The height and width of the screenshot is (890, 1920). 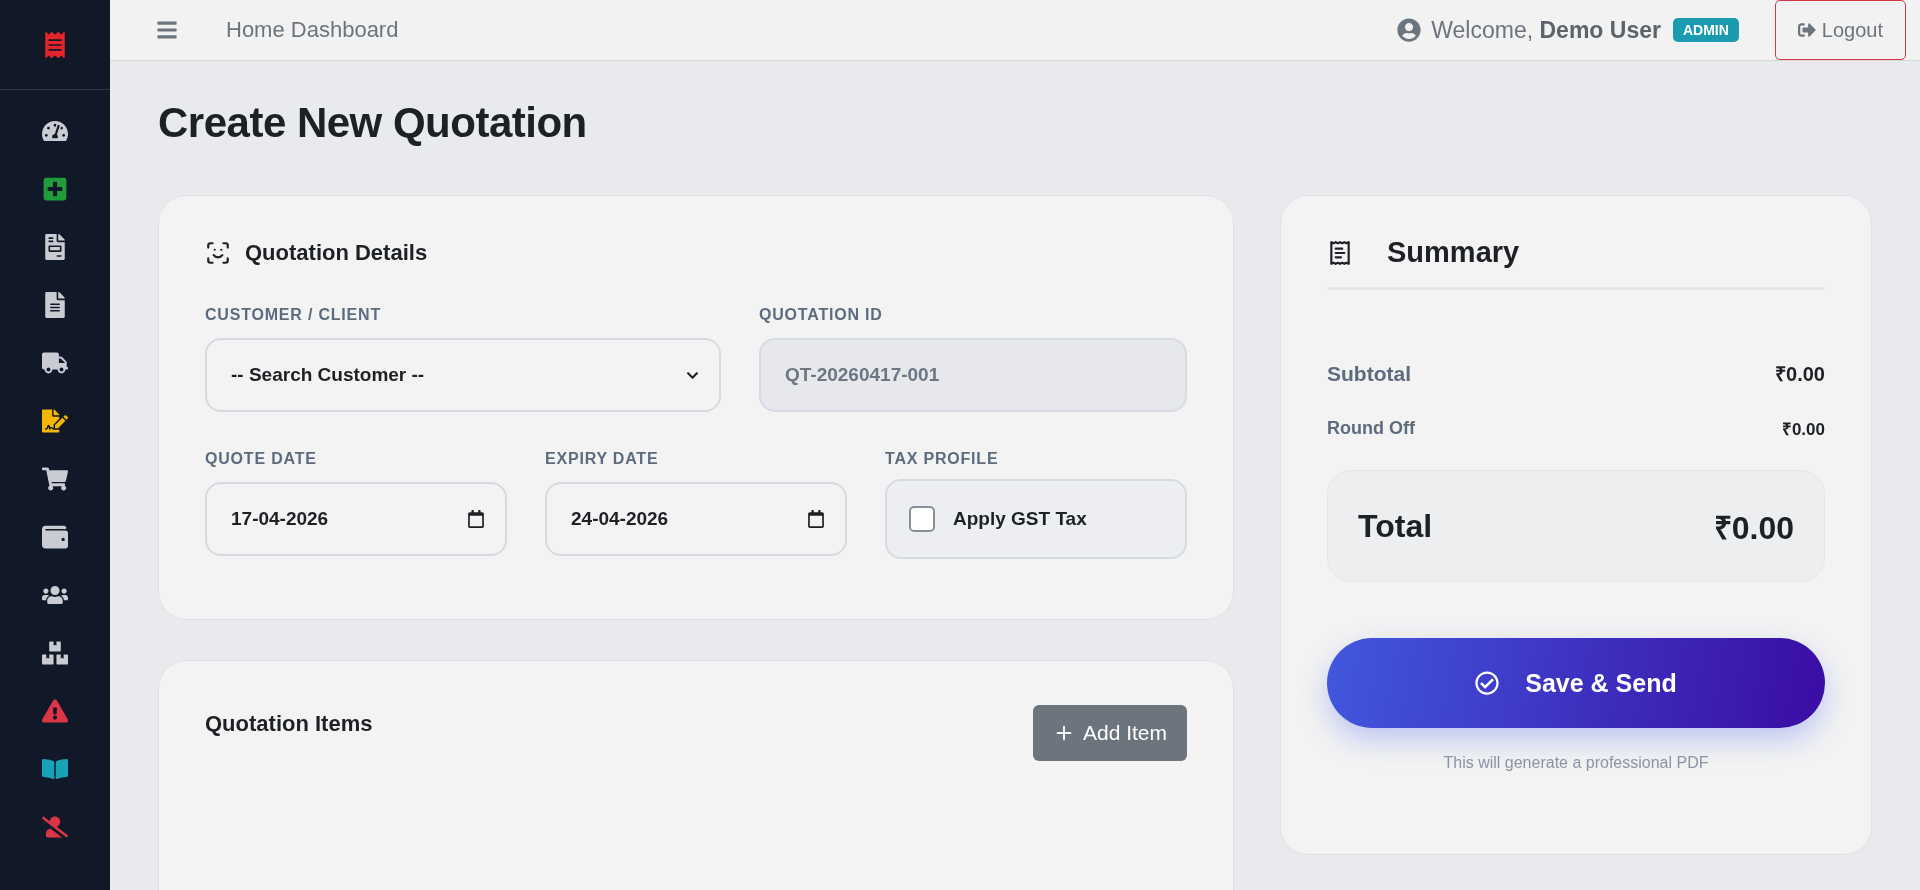 I want to click on date-field: 24-04-2026, so click(x=696, y=519).